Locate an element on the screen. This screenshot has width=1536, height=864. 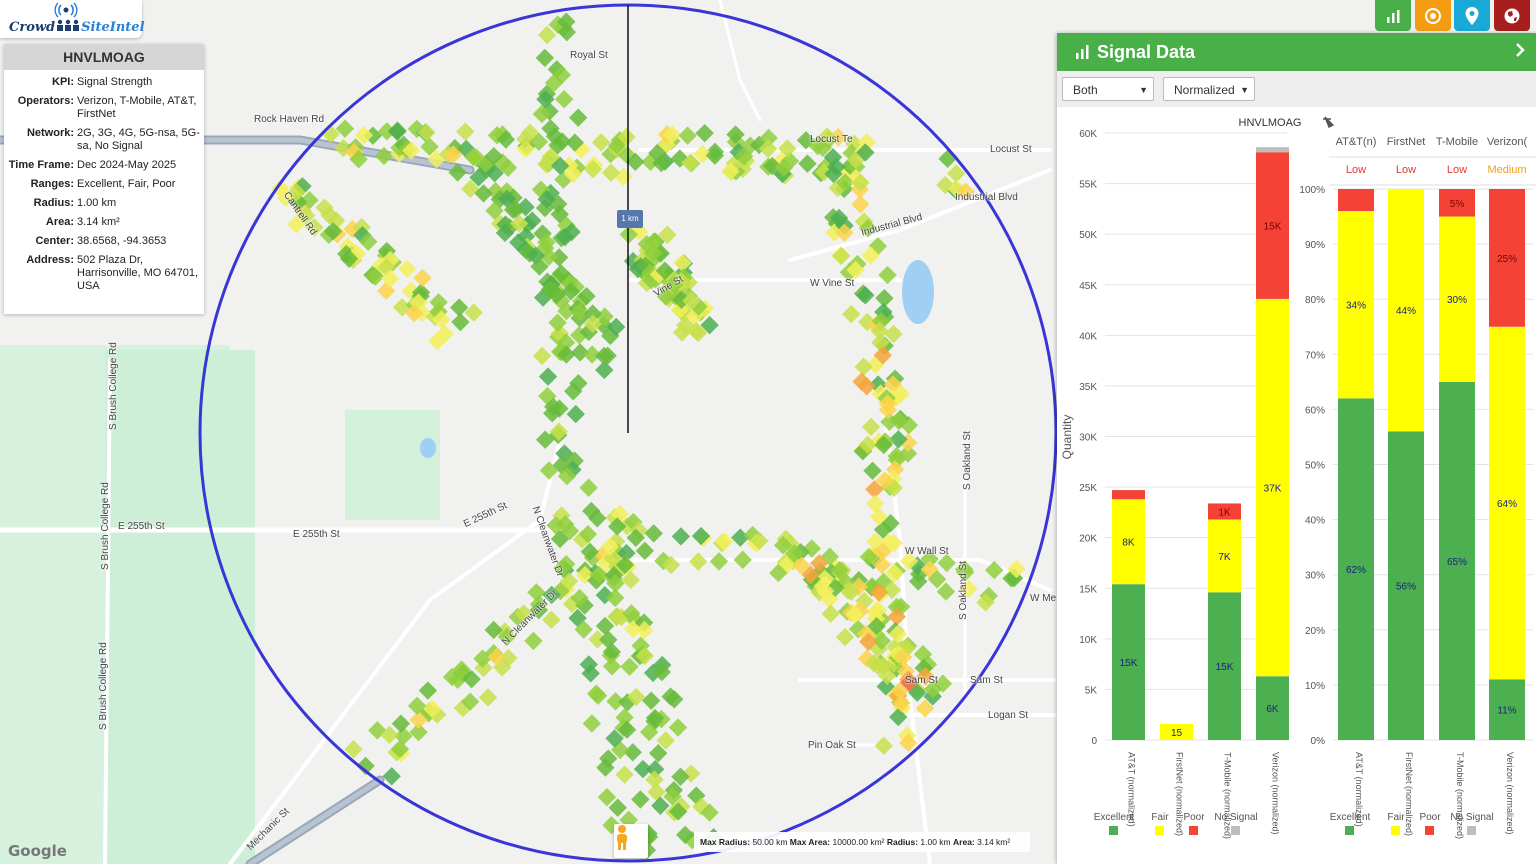
view-select: Normalized ▼ is located at coordinates (1209, 89).